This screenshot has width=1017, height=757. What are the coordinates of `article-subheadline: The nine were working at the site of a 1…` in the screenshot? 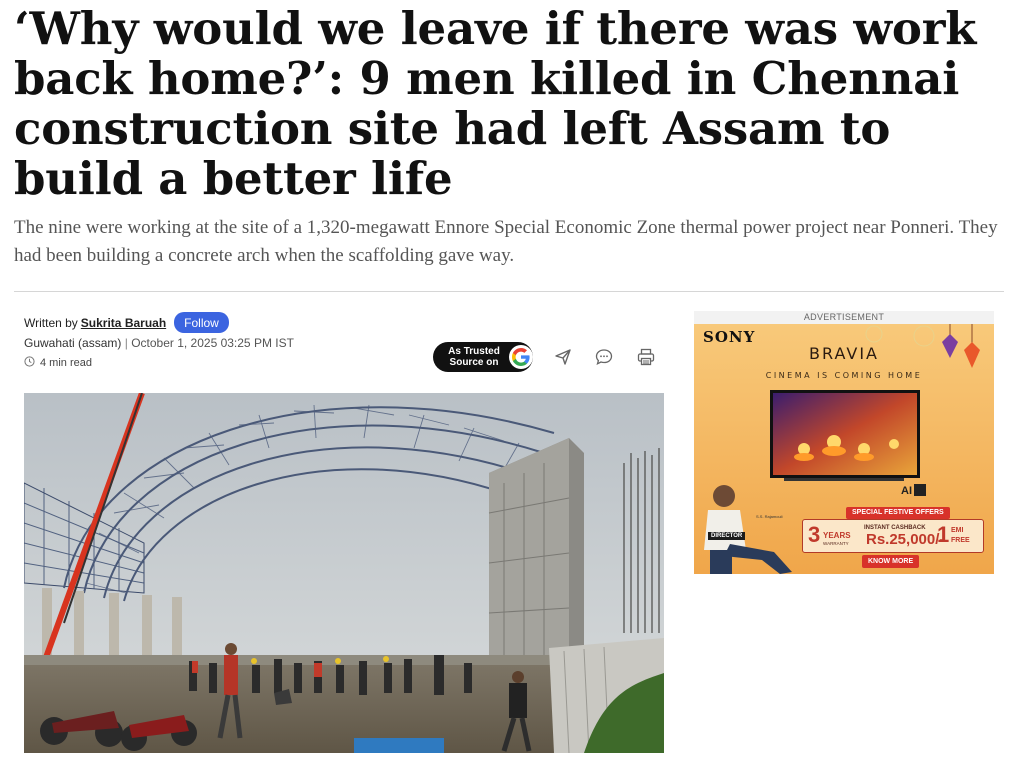 It's located at (506, 241).